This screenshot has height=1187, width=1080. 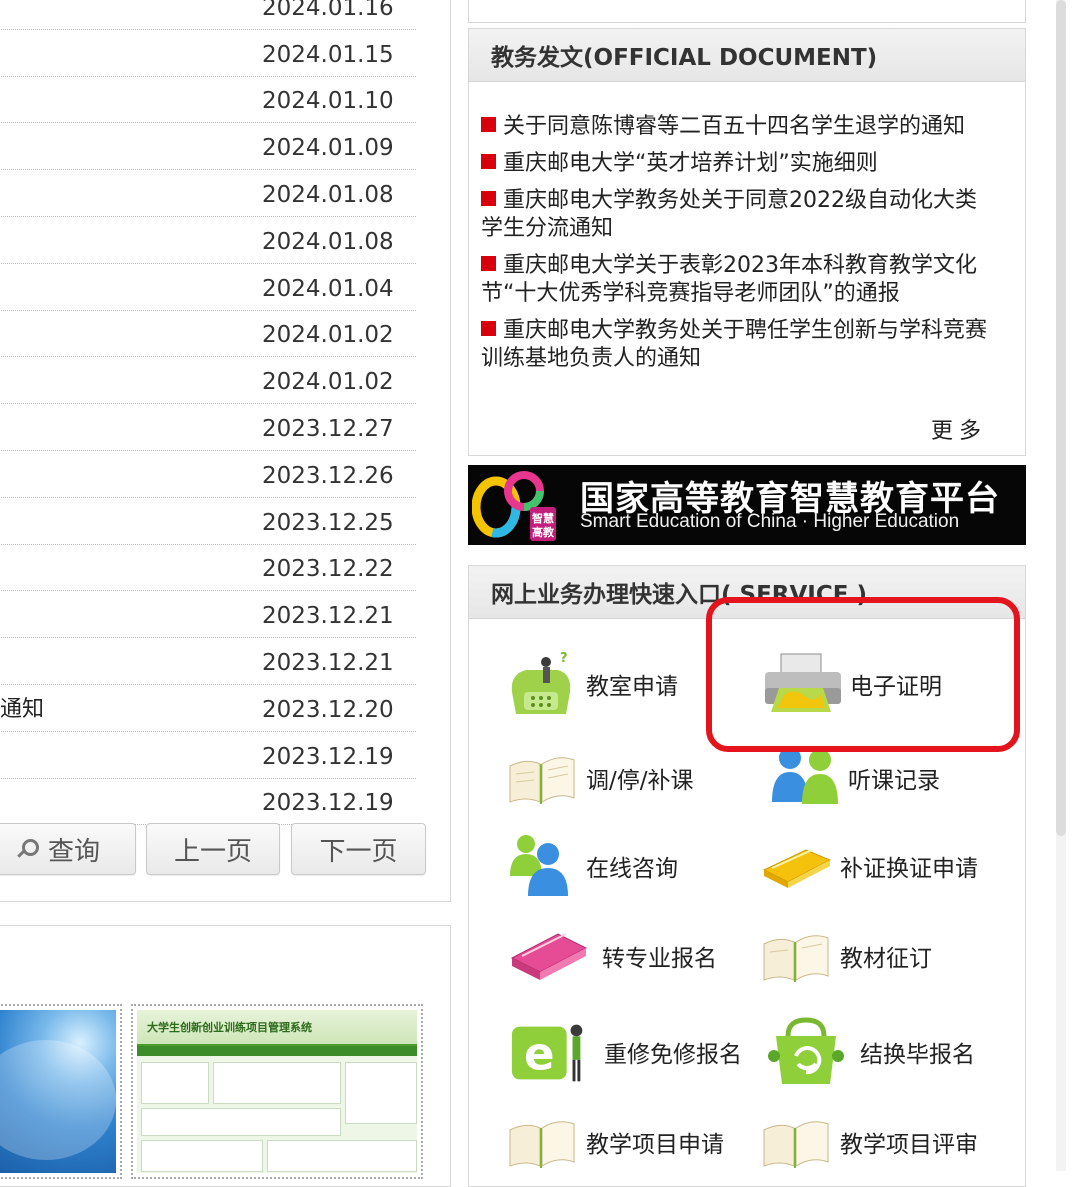 I want to click on news-date: 2023.12.22, so click(x=328, y=569).